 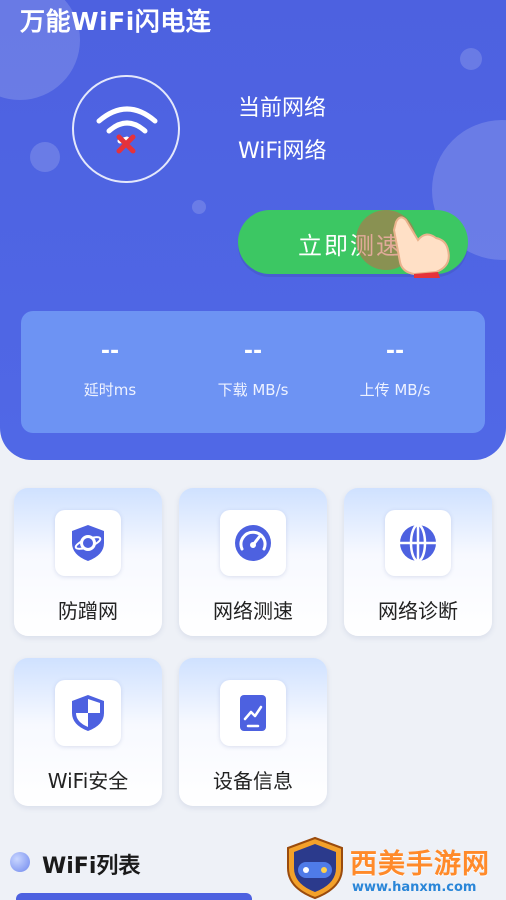 What do you see at coordinates (253, 781) in the screenshot?
I see `tile-label: 设备信息` at bounding box center [253, 781].